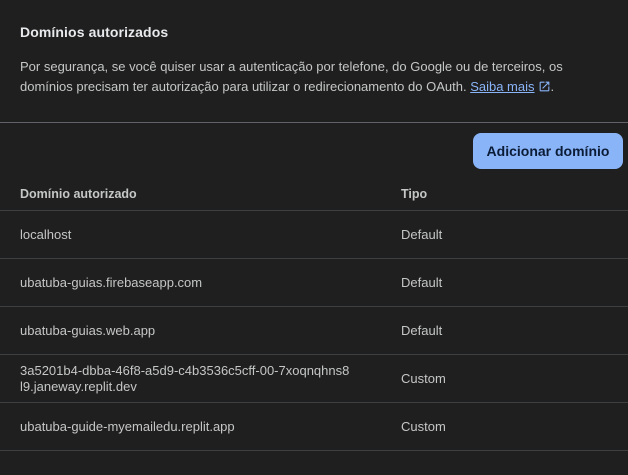 The height and width of the screenshot is (475, 628). What do you see at coordinates (414, 193) in the screenshot?
I see `column-header-type: Tipo` at bounding box center [414, 193].